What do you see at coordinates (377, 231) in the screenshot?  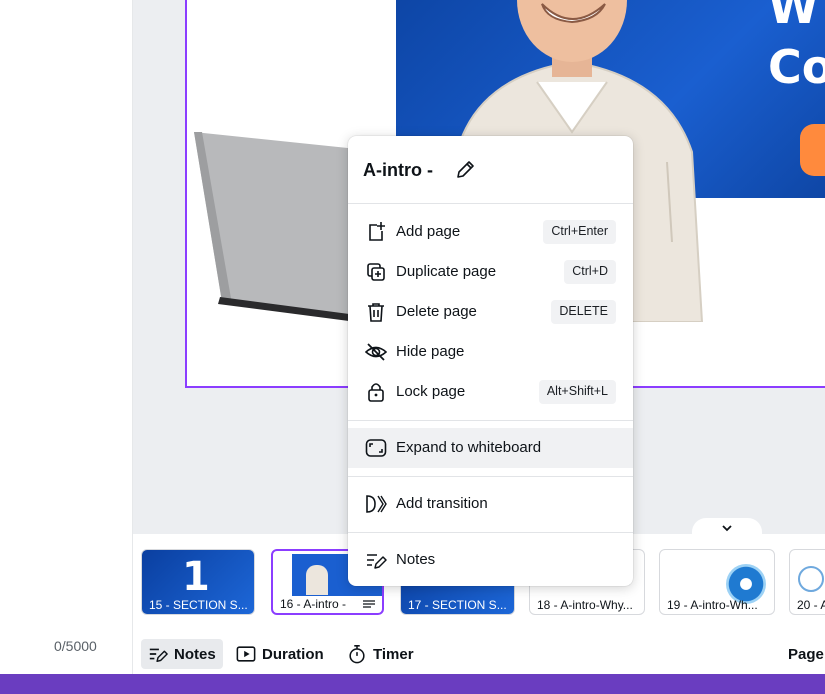 I see `add-page-icon` at bounding box center [377, 231].